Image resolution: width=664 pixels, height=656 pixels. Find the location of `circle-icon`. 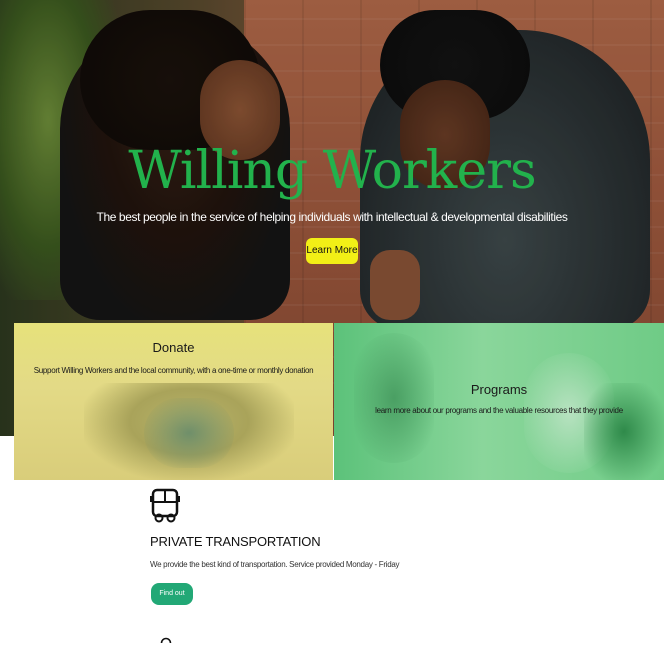

circle-icon is located at coordinates (166, 640).